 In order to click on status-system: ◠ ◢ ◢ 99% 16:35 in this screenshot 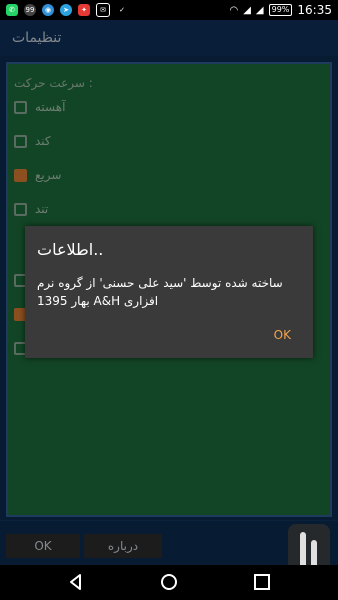, I will do `click(283, 10)`.